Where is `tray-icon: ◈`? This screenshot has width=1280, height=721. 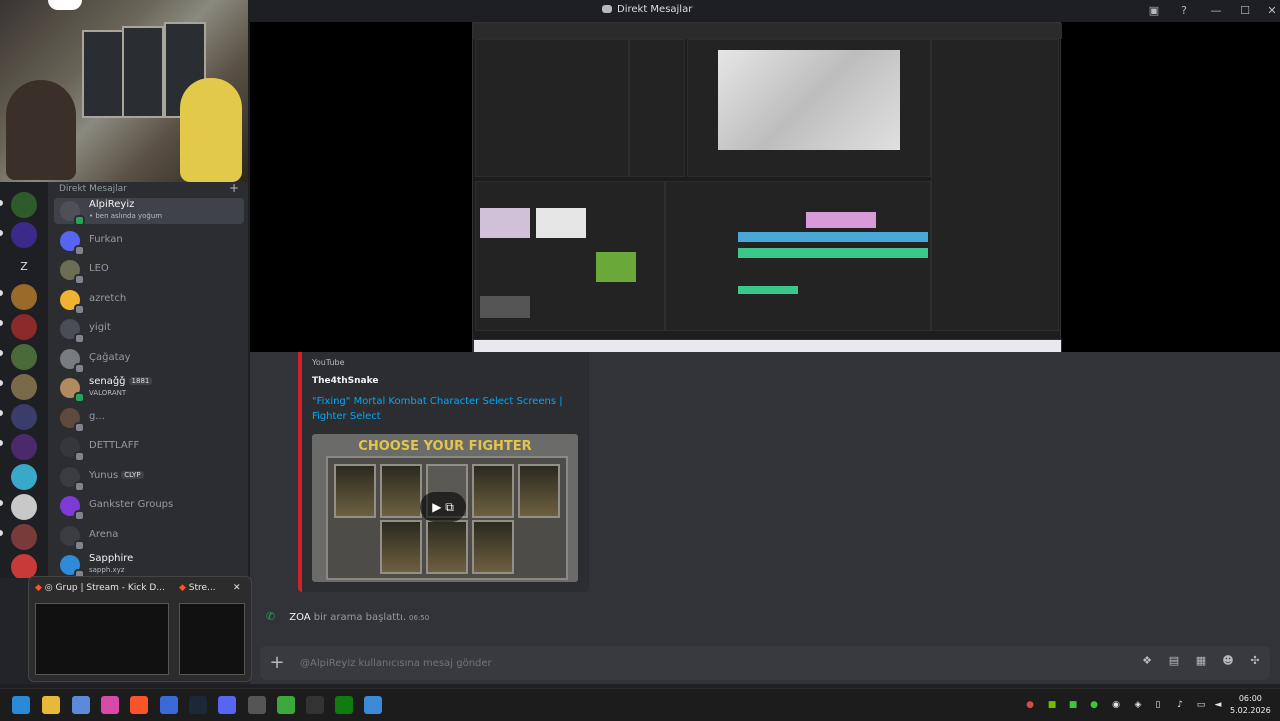
tray-icon: ◈ is located at coordinates (1138, 705).